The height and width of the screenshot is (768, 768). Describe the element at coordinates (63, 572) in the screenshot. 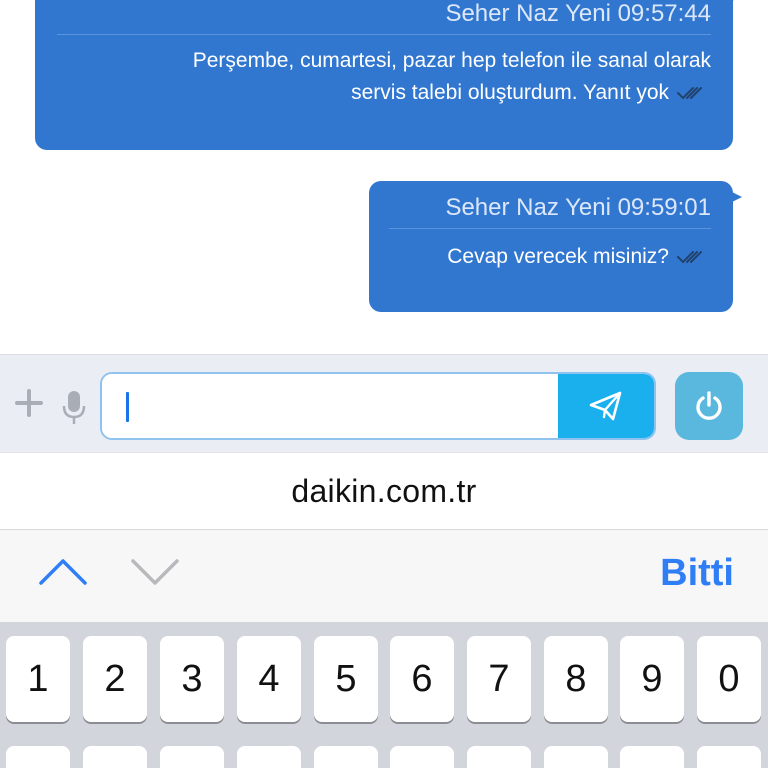

I see `chevron-up-icon` at that location.